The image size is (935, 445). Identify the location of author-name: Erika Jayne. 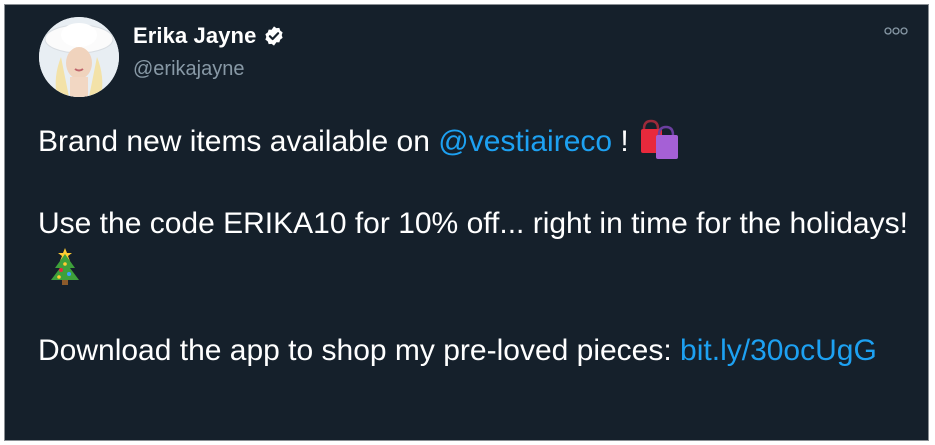
(194, 36).